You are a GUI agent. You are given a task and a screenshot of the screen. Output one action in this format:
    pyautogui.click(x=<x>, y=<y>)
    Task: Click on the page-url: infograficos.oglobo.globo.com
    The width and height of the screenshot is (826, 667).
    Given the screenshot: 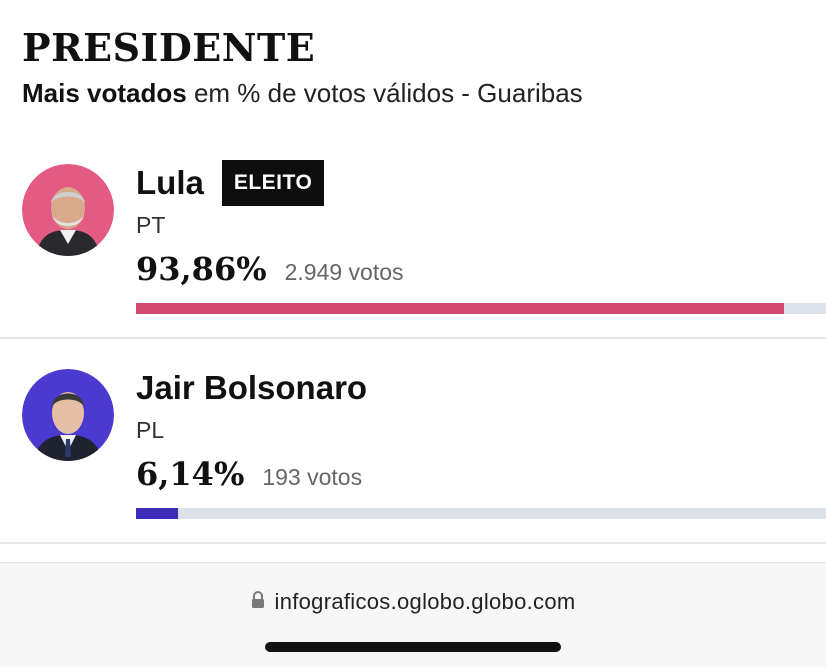 What is the action you would take?
    pyautogui.click(x=425, y=602)
    